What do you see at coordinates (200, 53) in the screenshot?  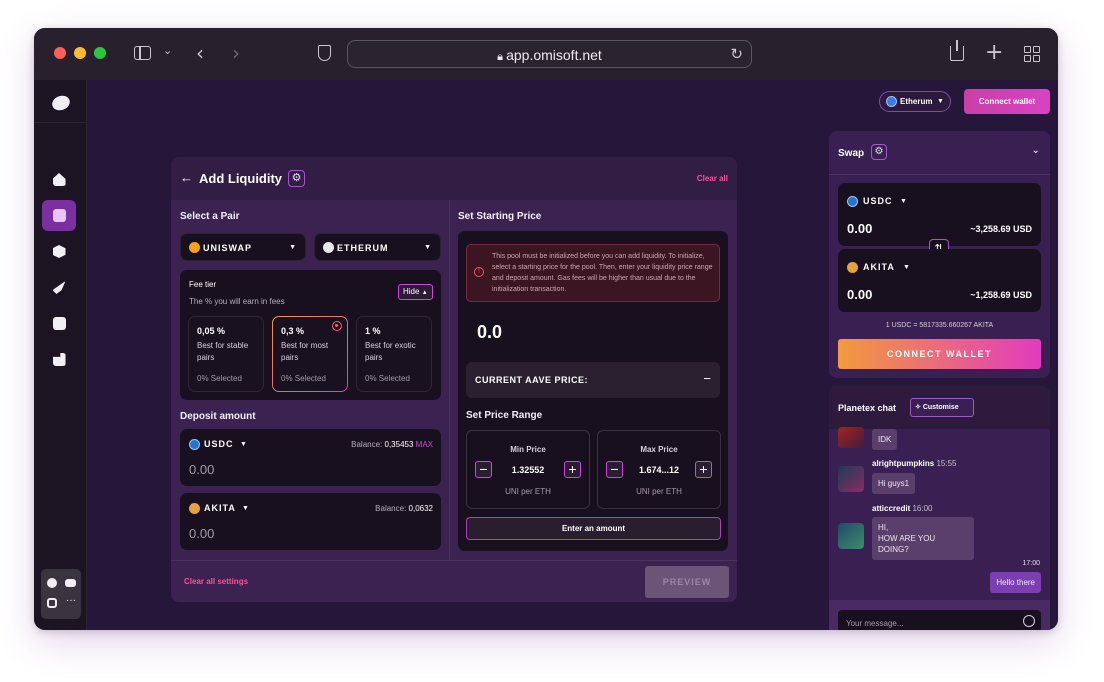 I see `back-arrow-icon: ‹` at bounding box center [200, 53].